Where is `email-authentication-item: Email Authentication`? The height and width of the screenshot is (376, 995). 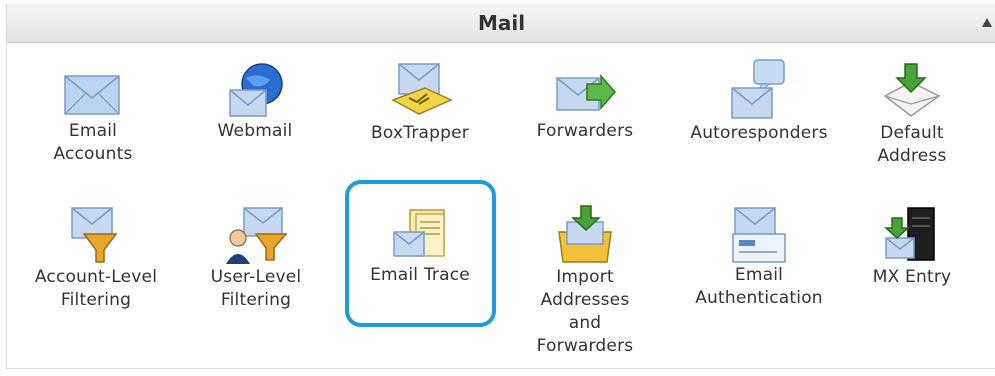 email-authentication-item: Email Authentication is located at coordinates (759, 258).